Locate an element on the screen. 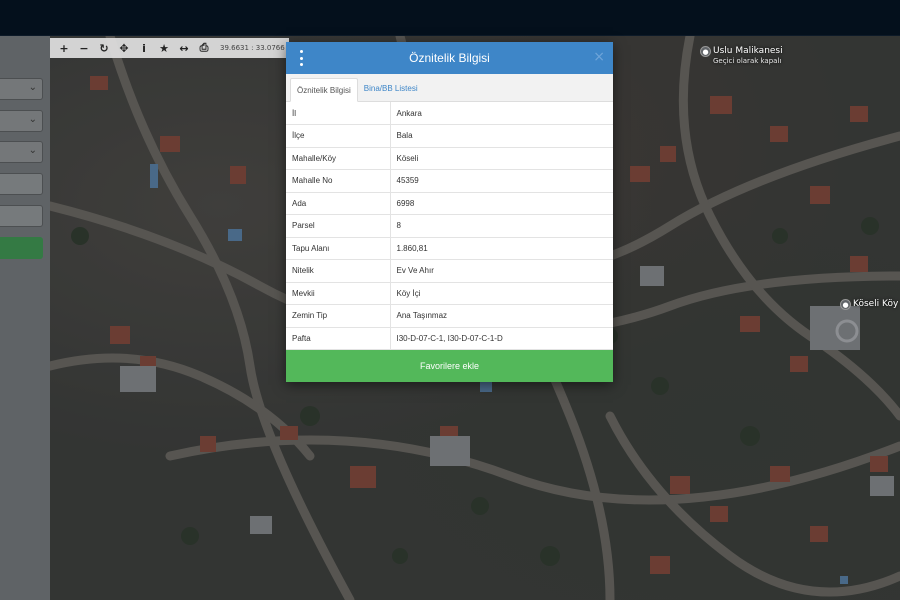 The width and height of the screenshot is (900, 600). attr-key: İlçe is located at coordinates (338, 136).